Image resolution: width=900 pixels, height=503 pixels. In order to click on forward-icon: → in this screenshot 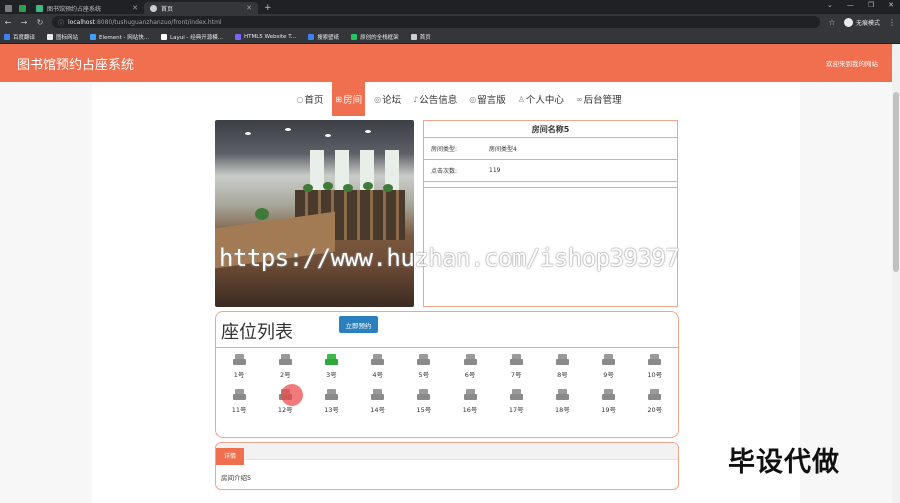, I will do `click(24, 22)`.